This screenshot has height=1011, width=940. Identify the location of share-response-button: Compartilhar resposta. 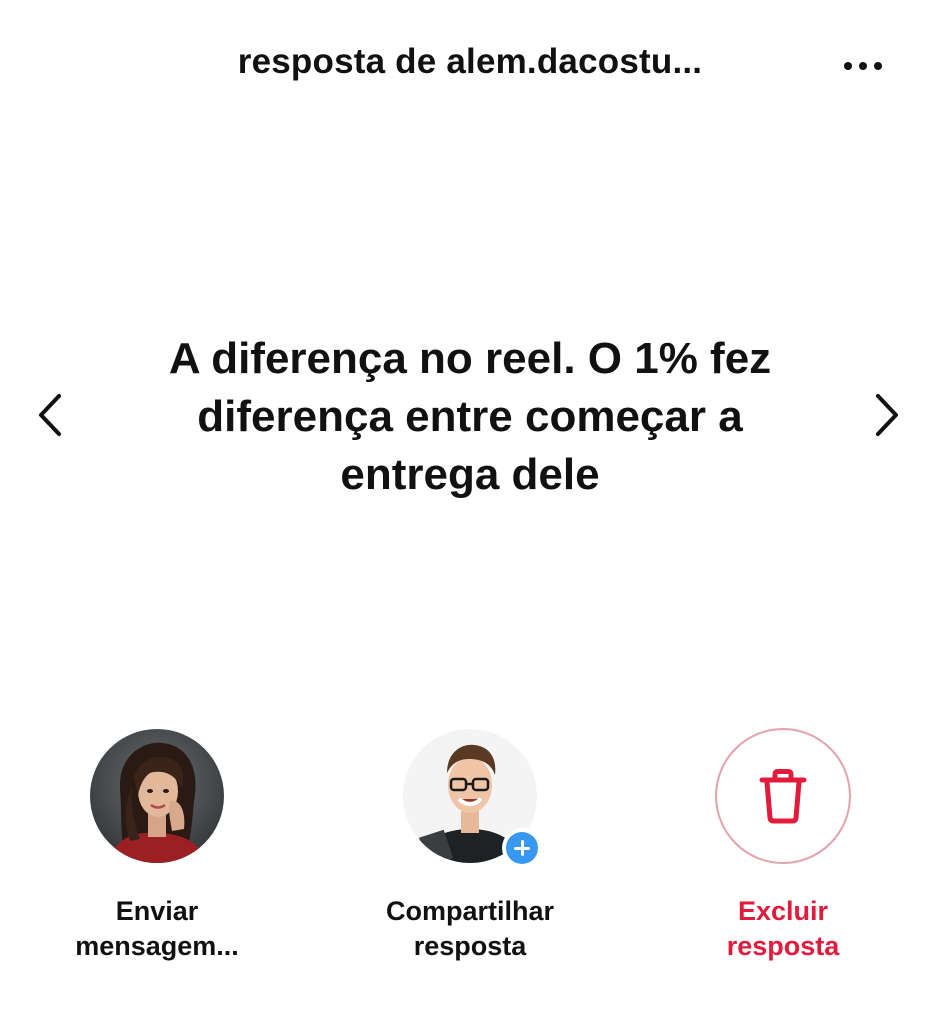
(470, 846).